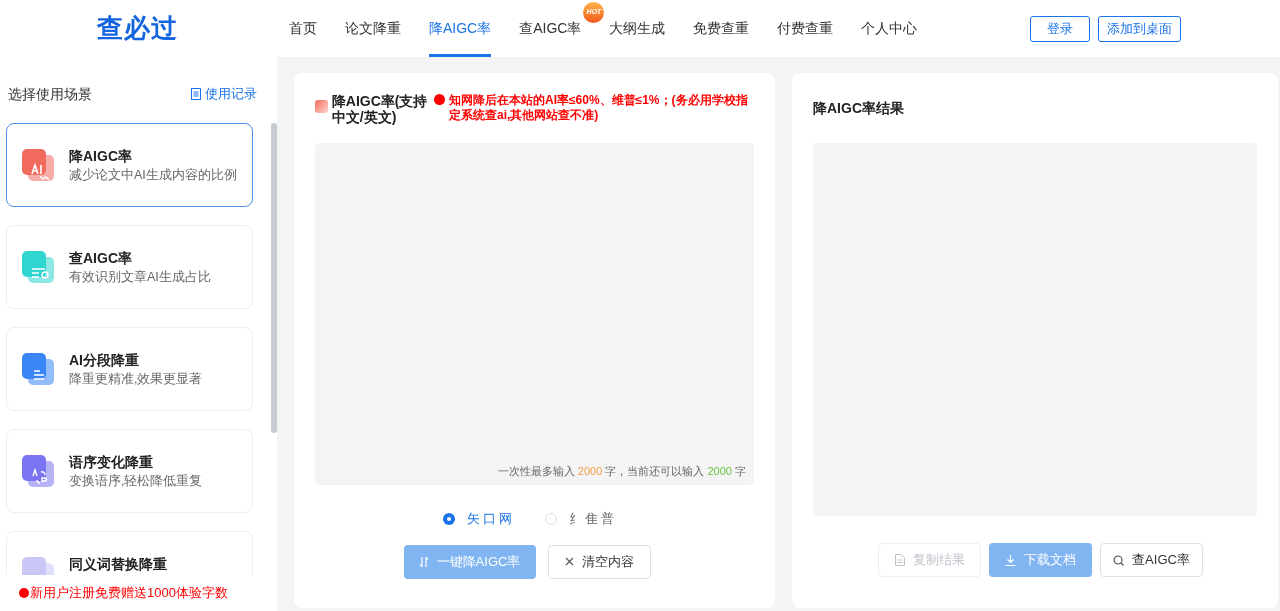 This screenshot has width=1280, height=611. Describe the element at coordinates (858, 108) in the screenshot. I see `panel-title: 降AIGC率结果` at that location.